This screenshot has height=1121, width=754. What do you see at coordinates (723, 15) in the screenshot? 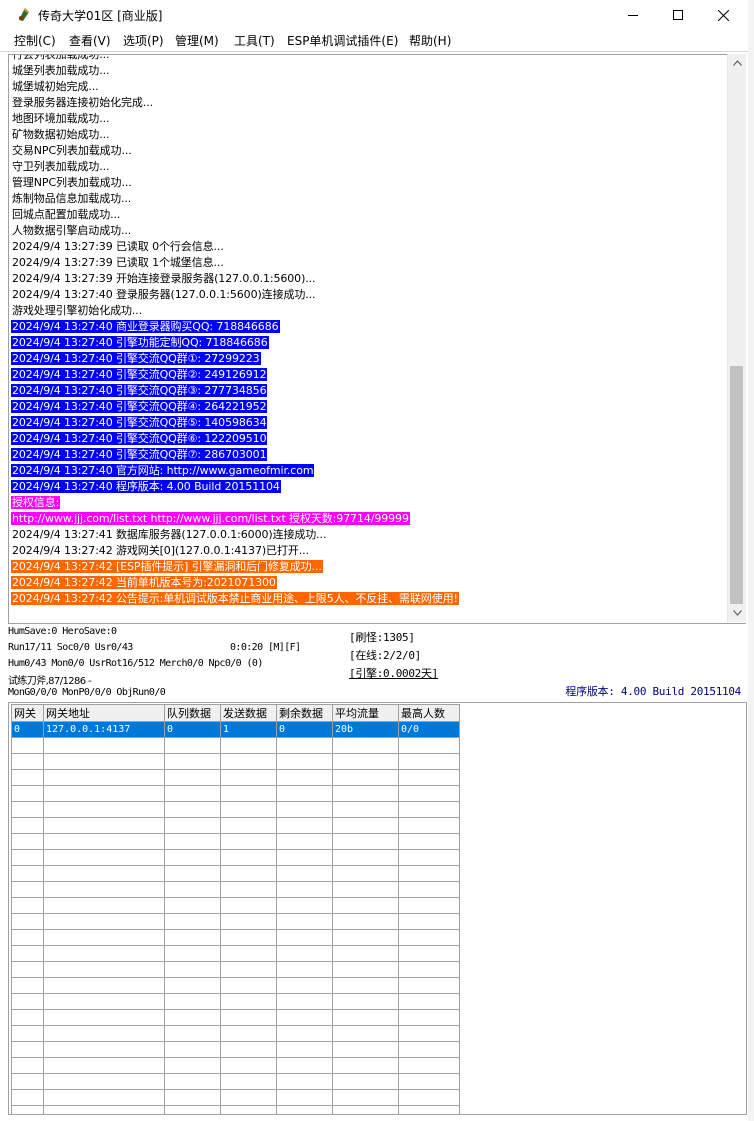
I see `close-button` at bounding box center [723, 15].